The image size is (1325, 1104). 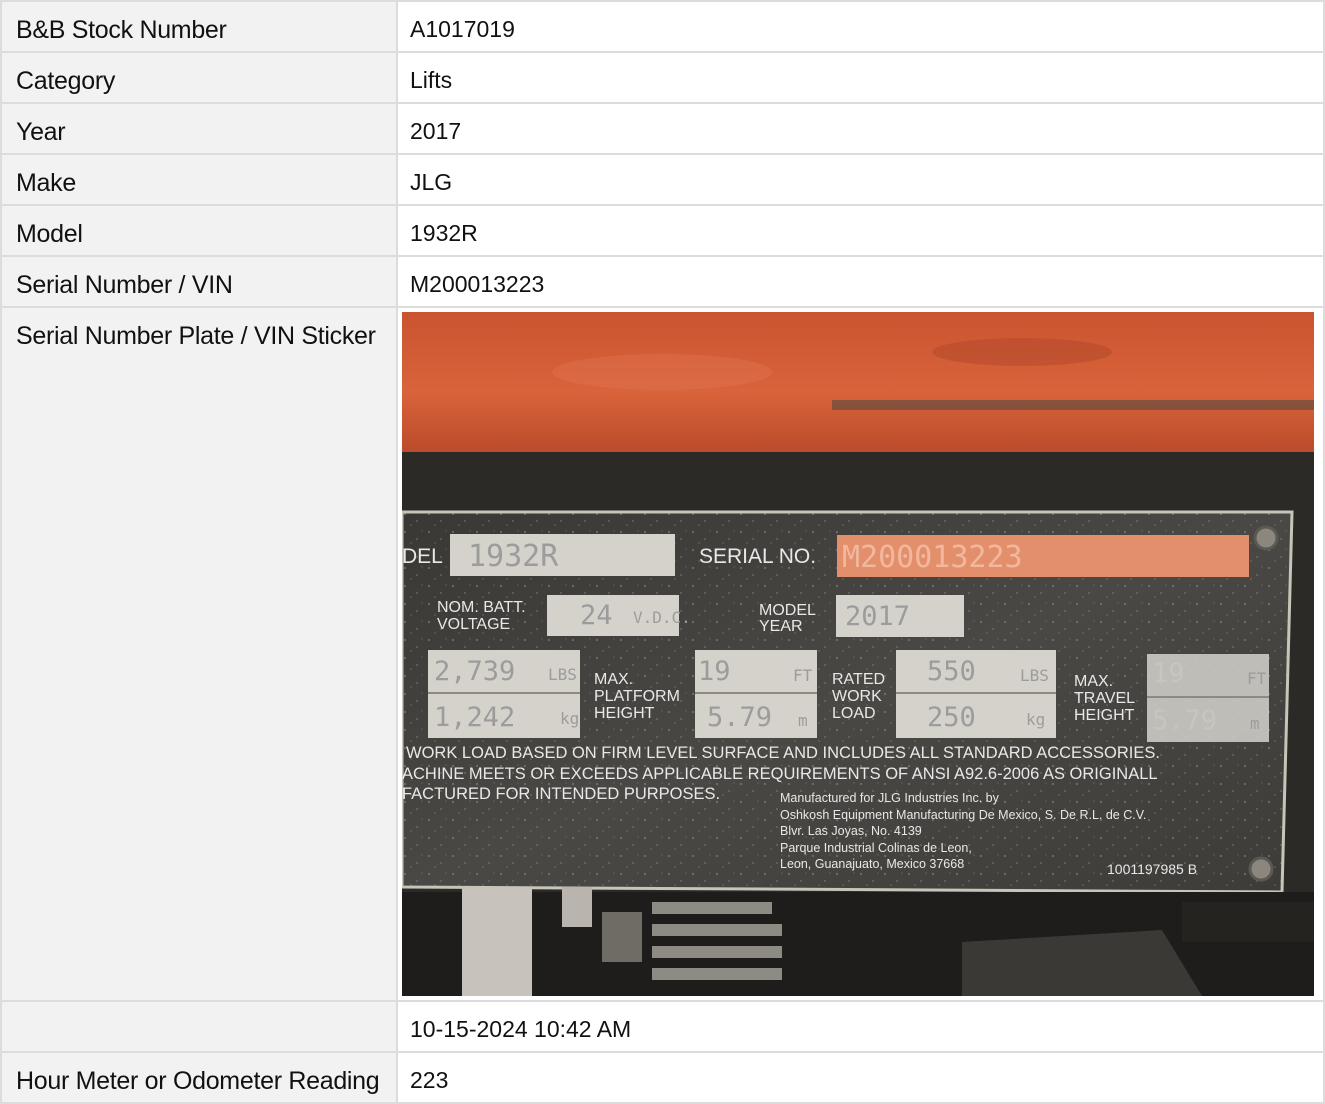 I want to click on table-row-hour-meter: Hour Meter or Odometer Reading 223, so click(x=662, y=1077).